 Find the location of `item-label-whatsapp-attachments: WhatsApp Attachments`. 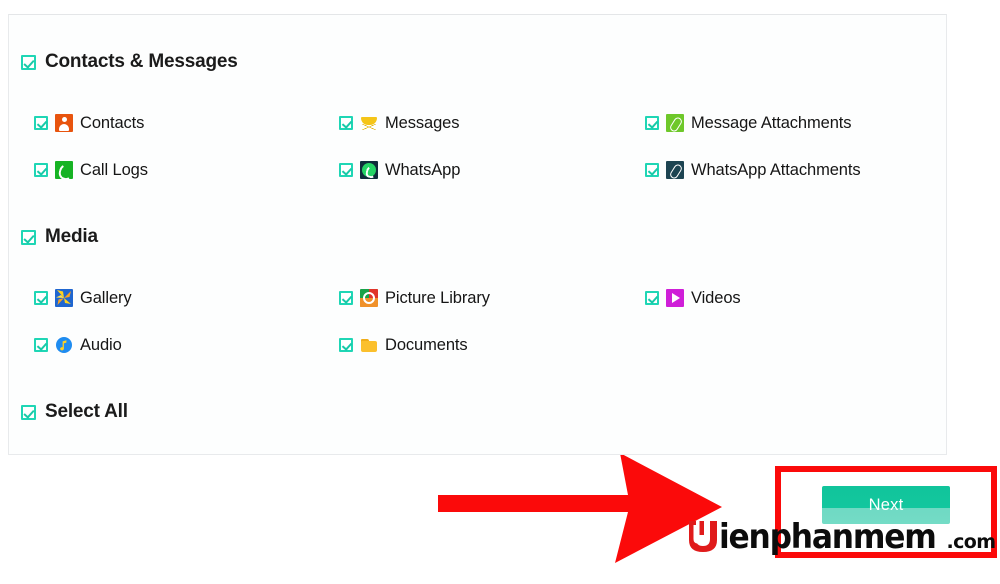

item-label-whatsapp-attachments: WhatsApp Attachments is located at coordinates (776, 169).